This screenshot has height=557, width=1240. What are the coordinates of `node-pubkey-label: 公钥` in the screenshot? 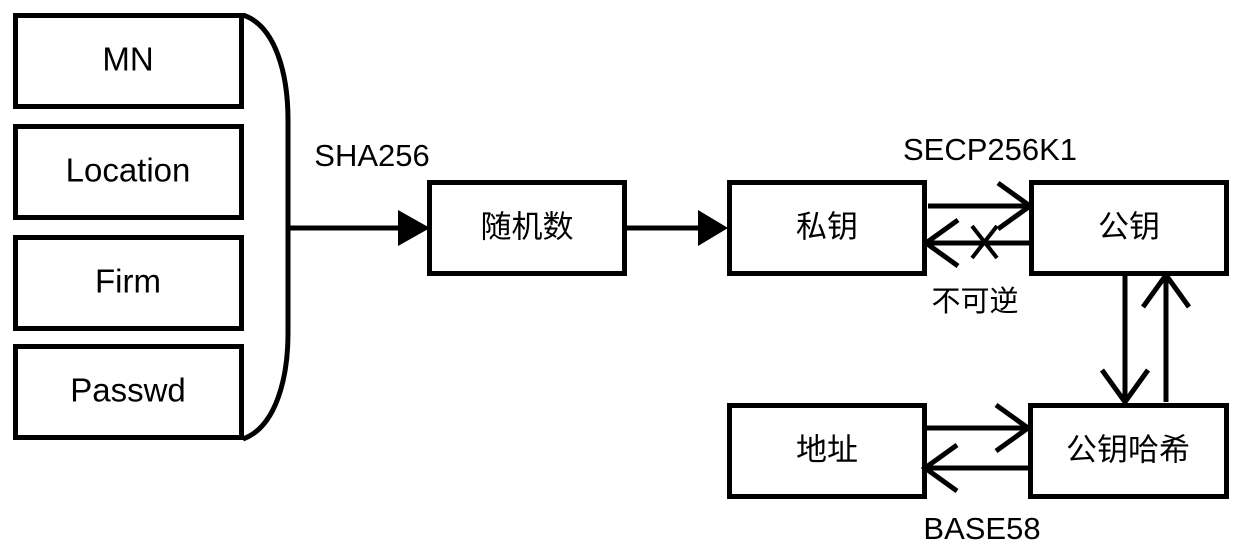 It's located at (1129, 228).